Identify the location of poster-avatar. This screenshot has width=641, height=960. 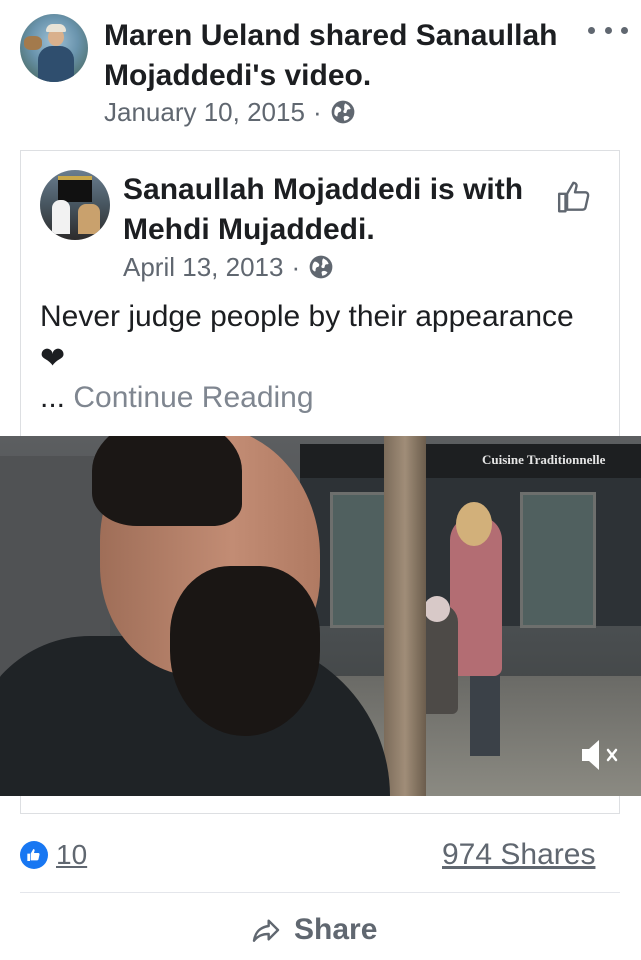
(75, 205).